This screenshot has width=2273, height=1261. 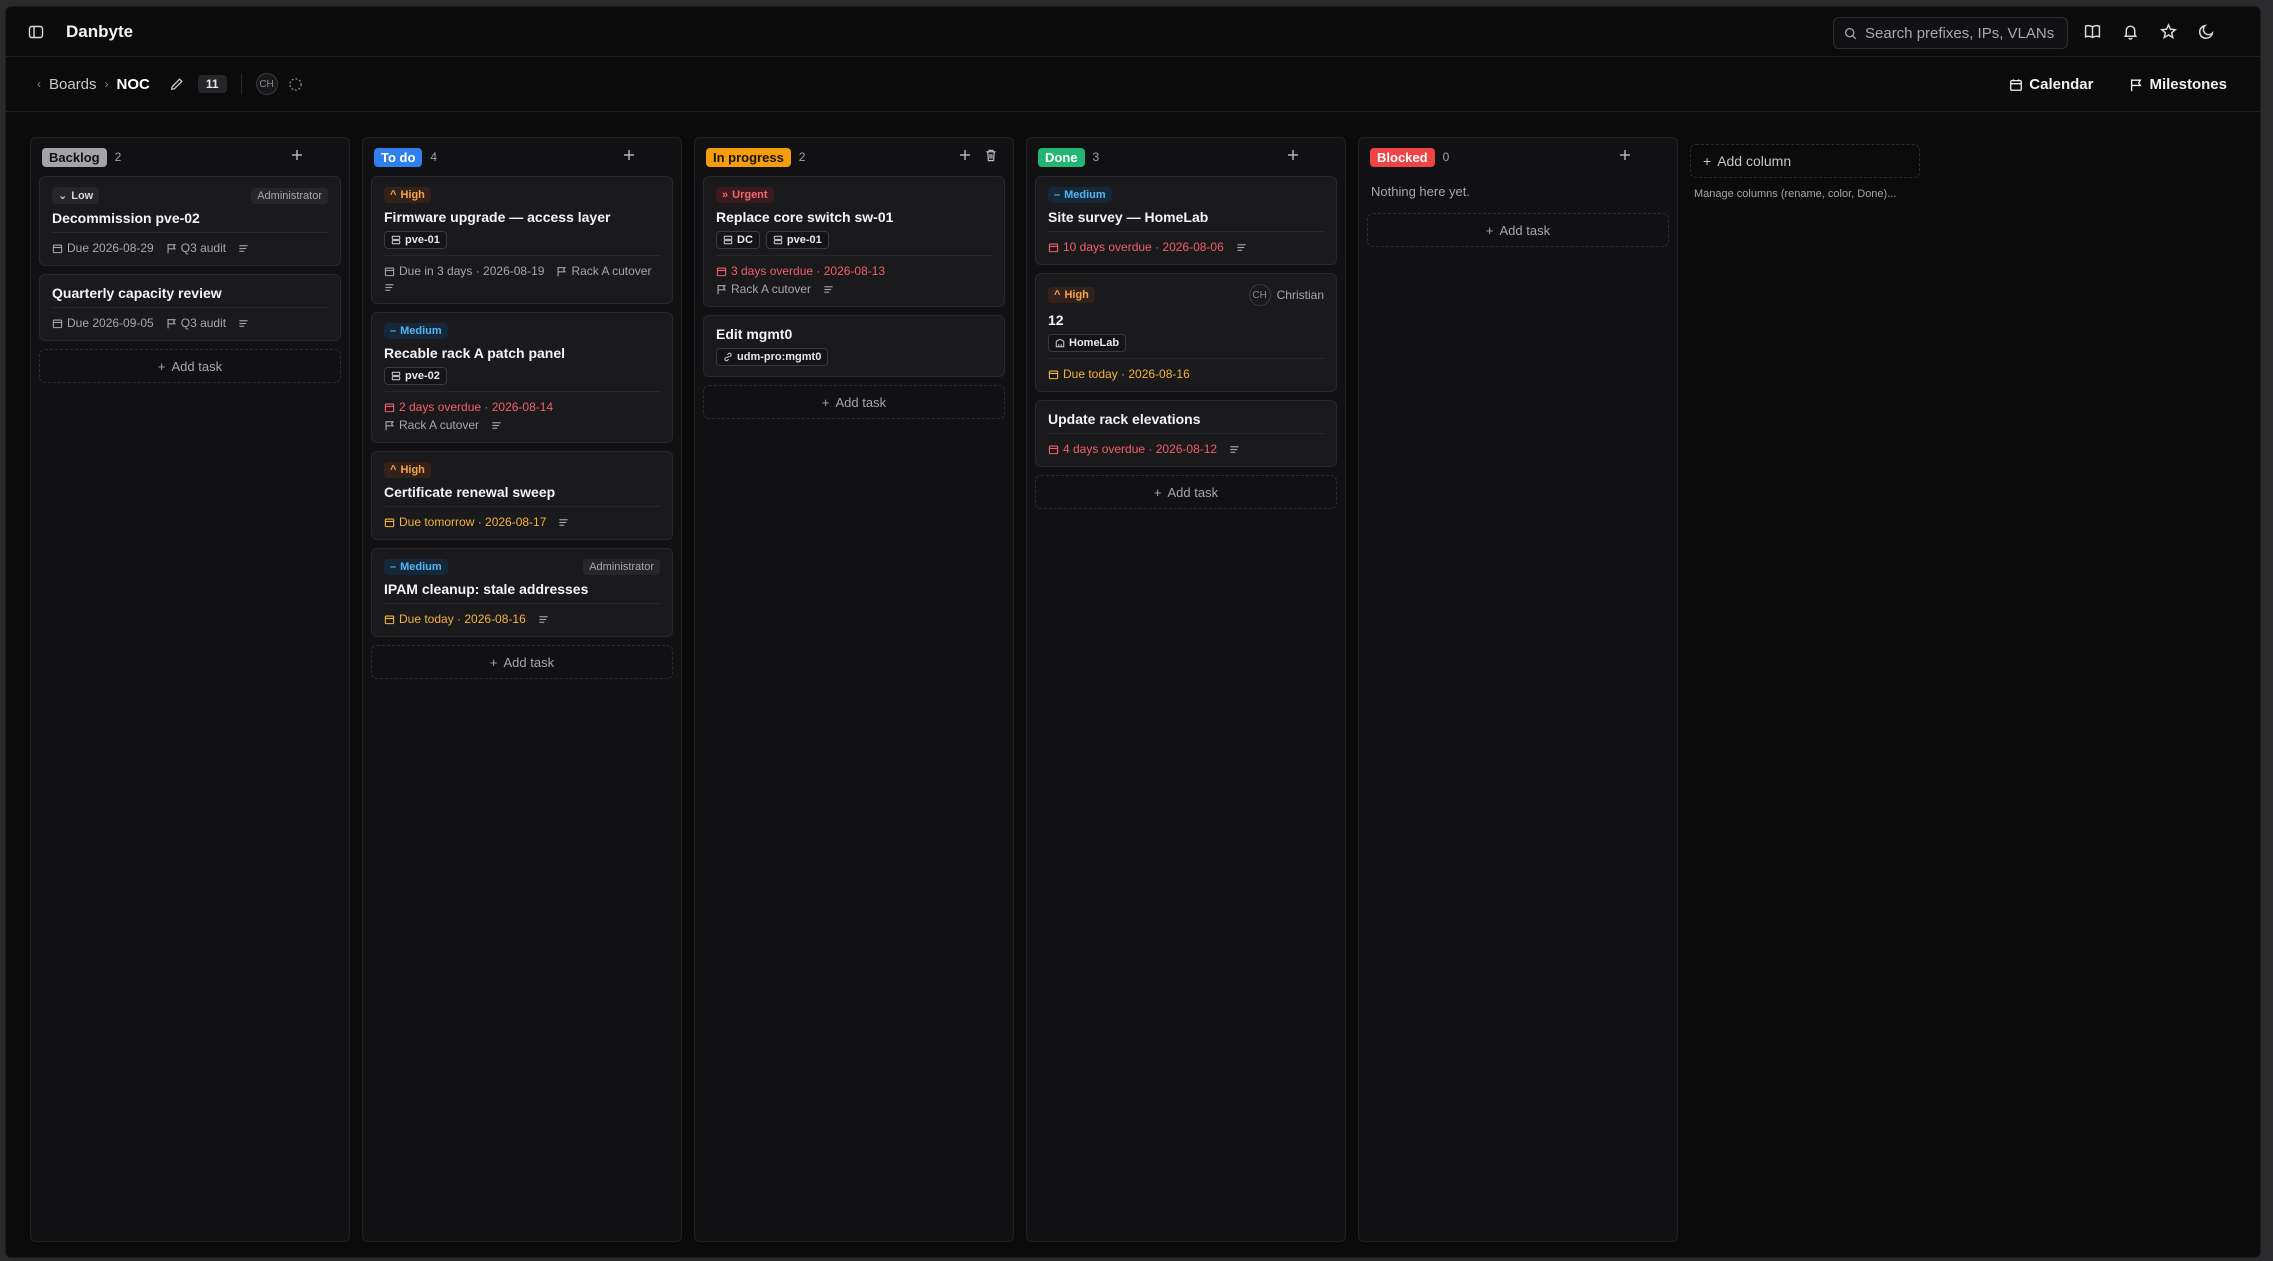 What do you see at coordinates (241, 84) in the screenshot?
I see `divider` at bounding box center [241, 84].